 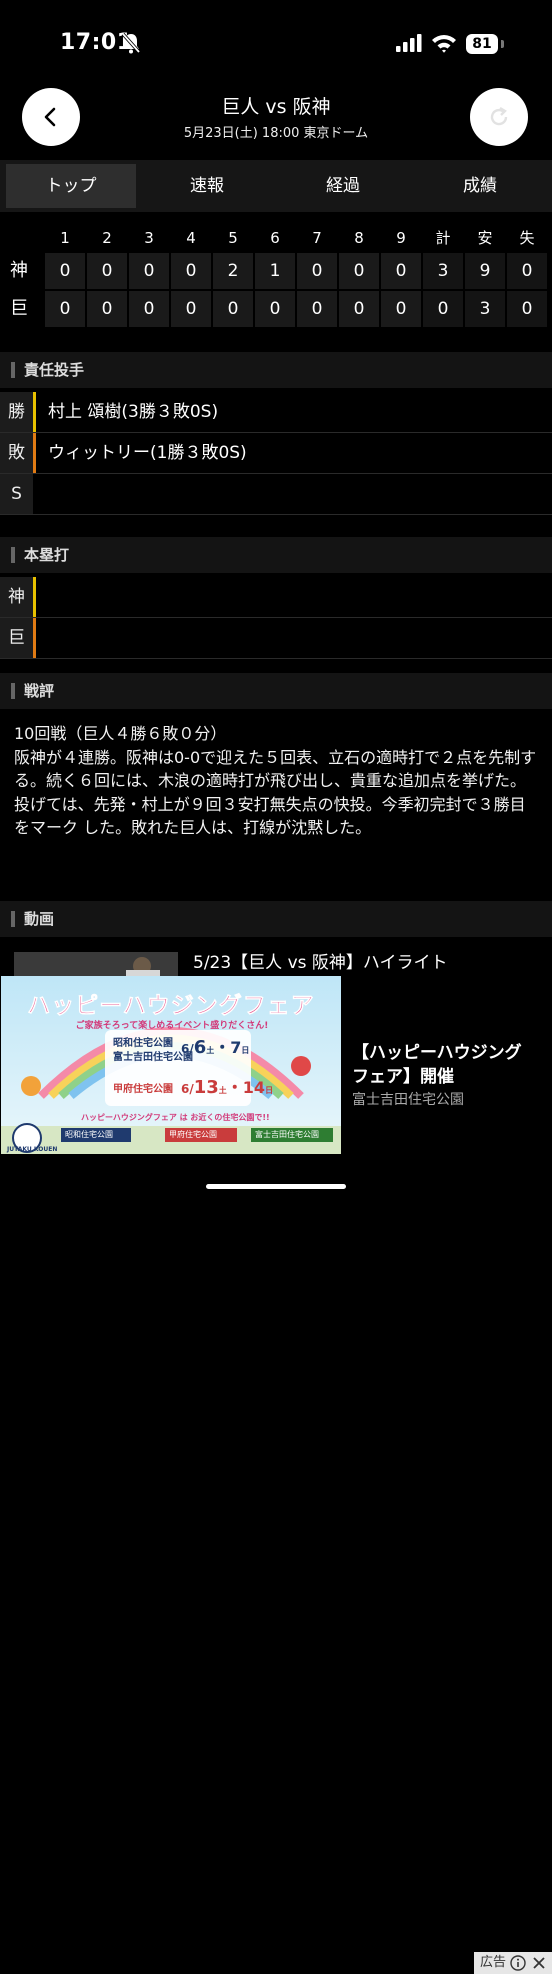 I want to click on section-header-pitchers: 責任投手, so click(x=276, y=370).